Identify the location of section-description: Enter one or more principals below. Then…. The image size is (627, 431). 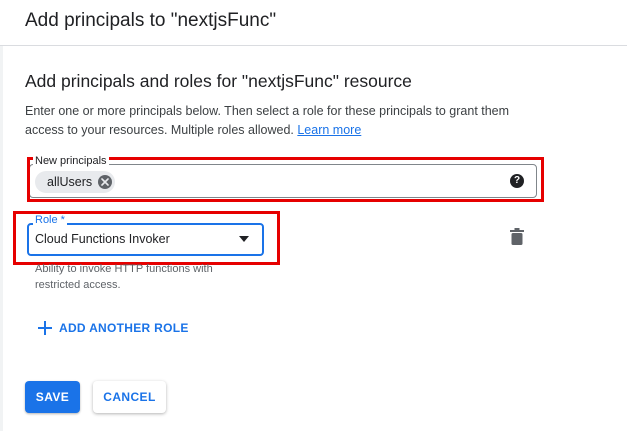
(285, 121).